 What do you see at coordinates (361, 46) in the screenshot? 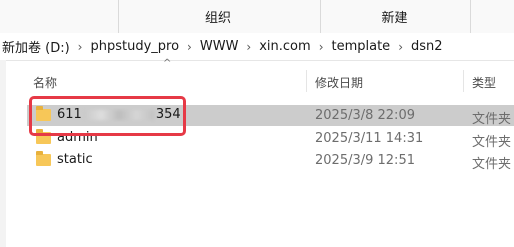
I see `breadcrumb-template: template` at bounding box center [361, 46].